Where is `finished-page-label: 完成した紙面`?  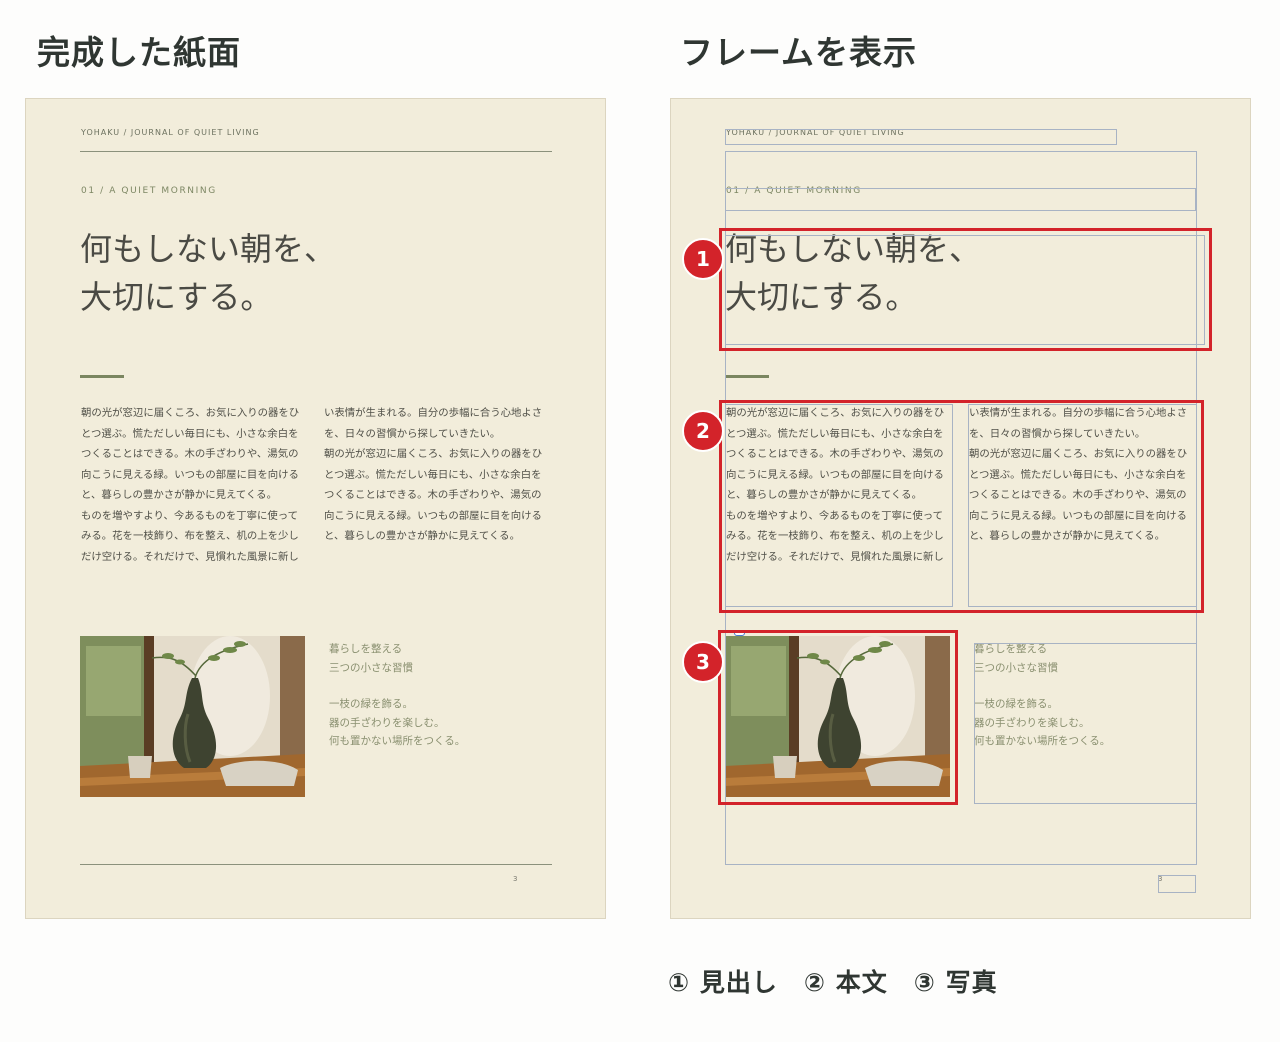
finished-page-label: 完成した紙面 is located at coordinates (139, 52).